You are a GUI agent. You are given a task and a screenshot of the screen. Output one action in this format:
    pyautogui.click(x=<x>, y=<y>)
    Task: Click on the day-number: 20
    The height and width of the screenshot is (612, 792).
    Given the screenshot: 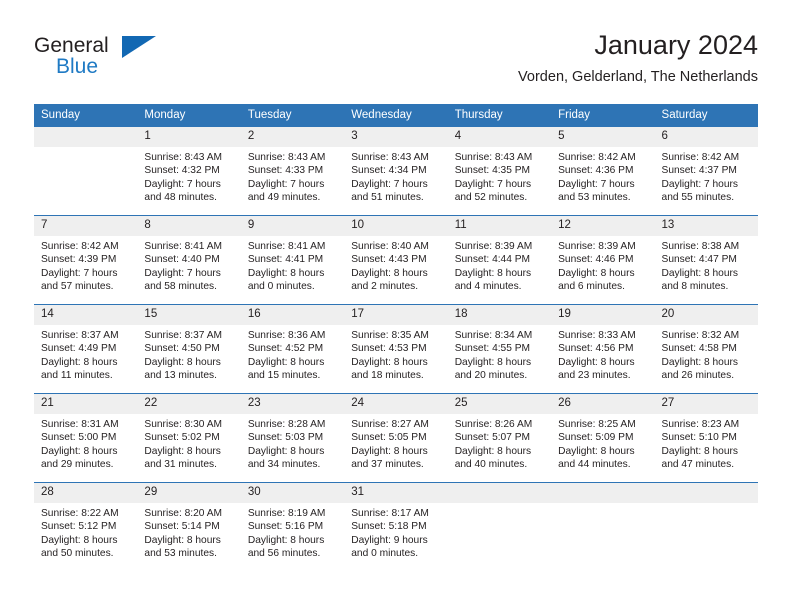 What is the action you would take?
    pyautogui.click(x=706, y=315)
    